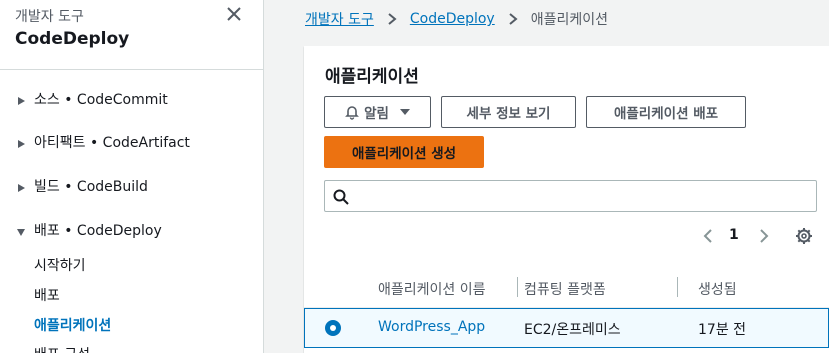 Image resolution: width=829 pixels, height=353 pixels. I want to click on application-name-link: WordPress_App, so click(431, 327).